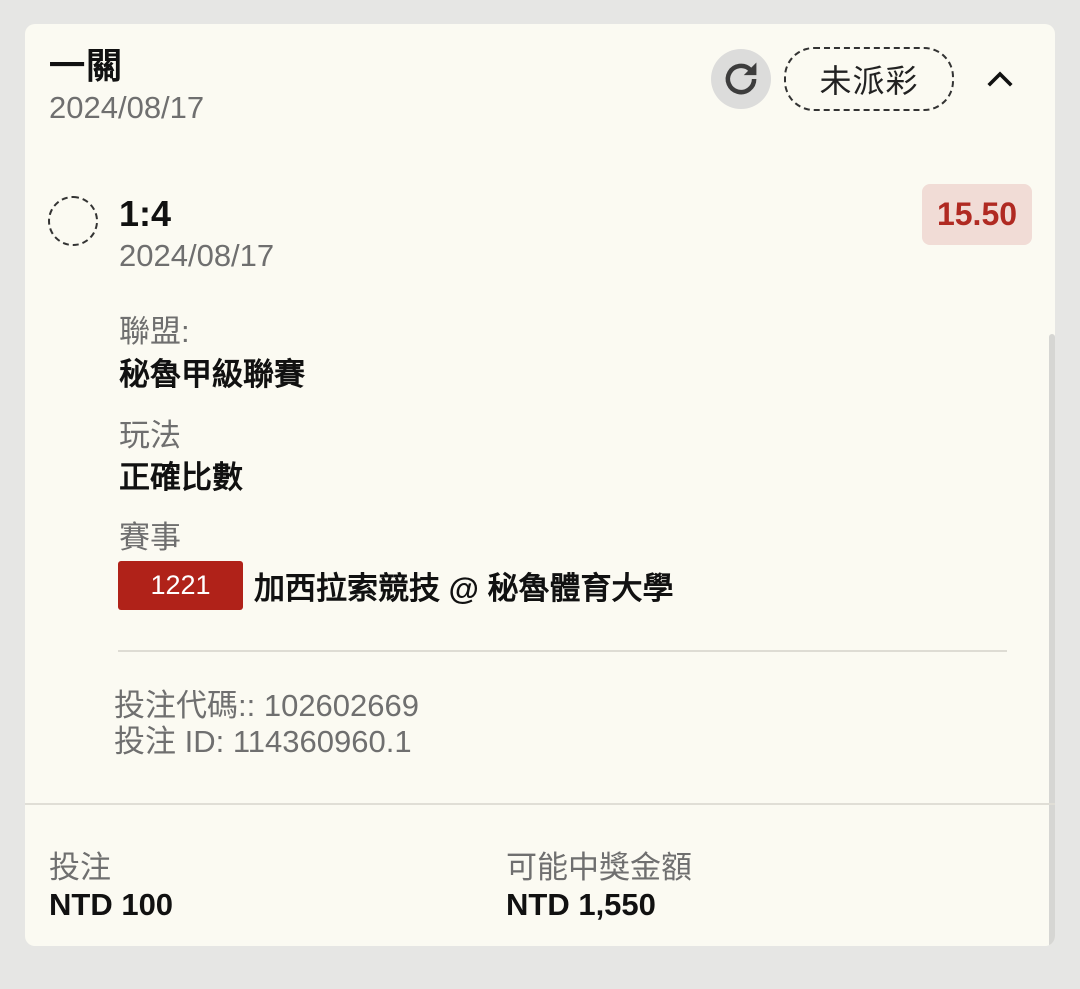  I want to click on bet-code: 投注代碼:: 102602669, so click(267, 705).